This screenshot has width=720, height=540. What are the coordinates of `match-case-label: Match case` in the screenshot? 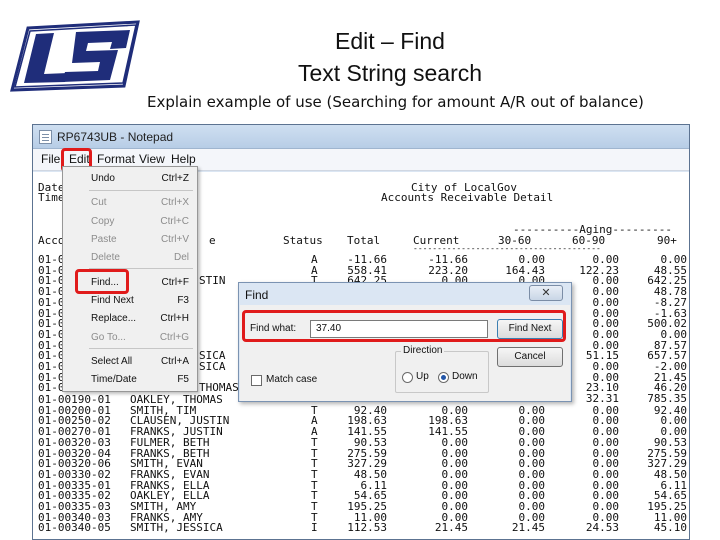 It's located at (292, 379).